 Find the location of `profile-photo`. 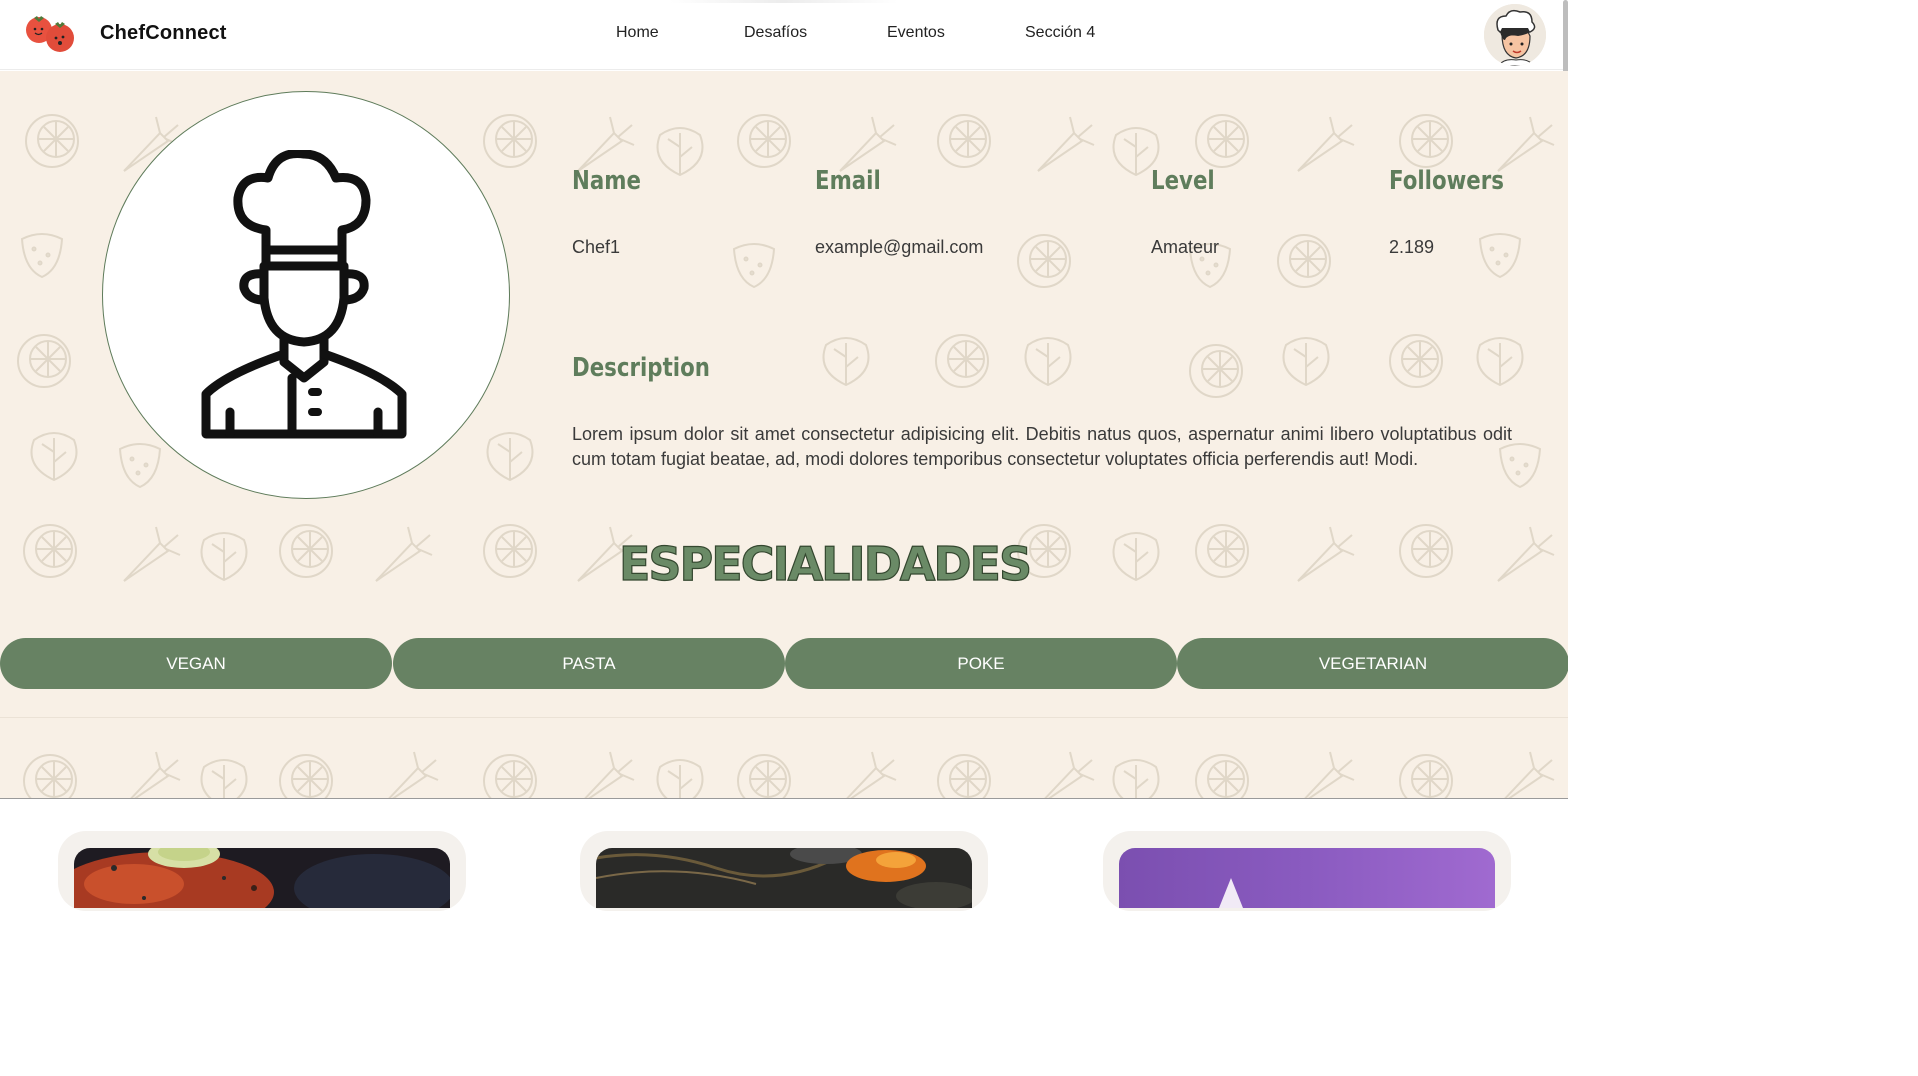

profile-photo is located at coordinates (306, 295).